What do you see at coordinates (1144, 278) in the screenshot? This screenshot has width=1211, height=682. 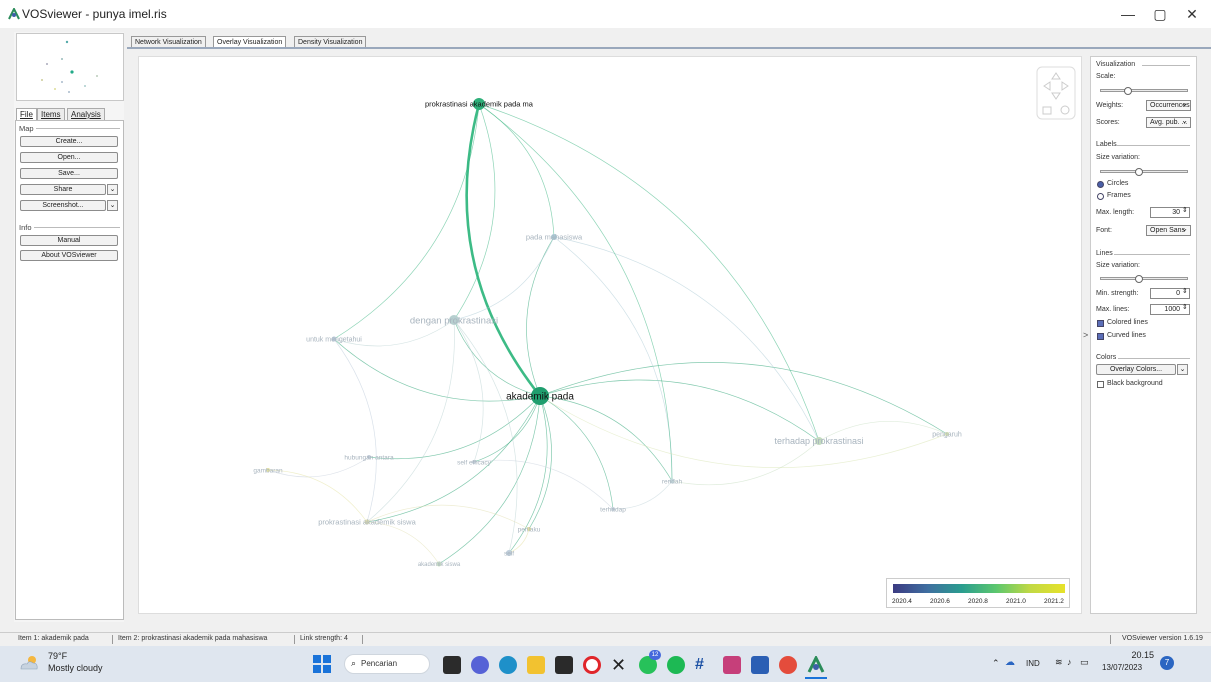 I see `lines-size-slider` at bounding box center [1144, 278].